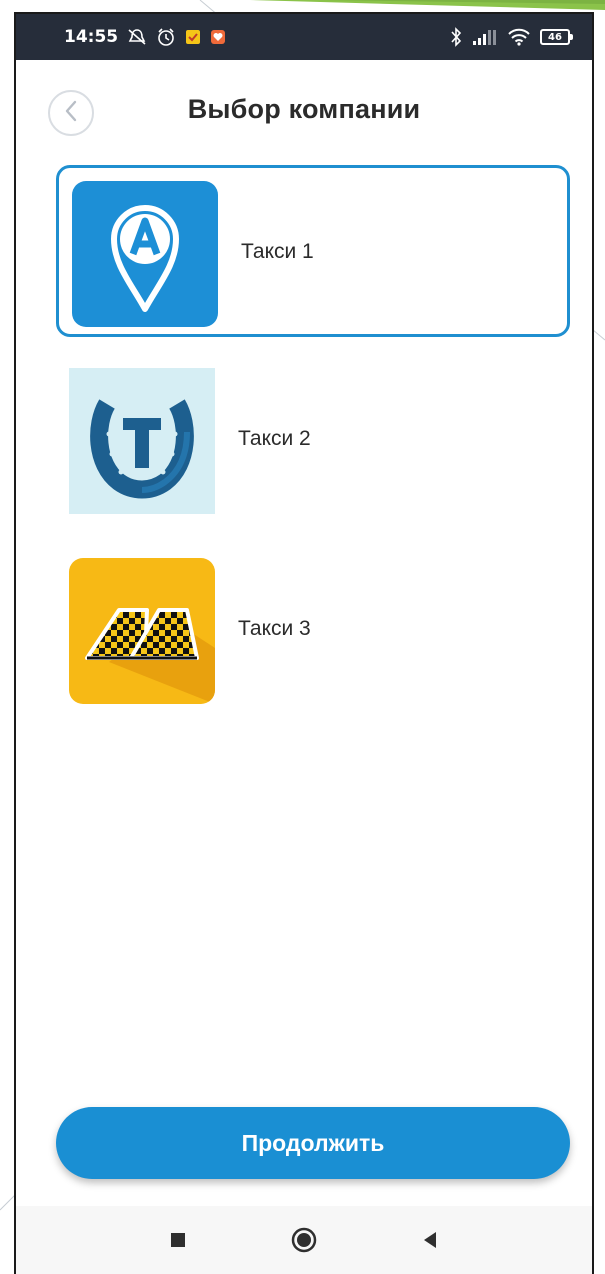 The height and width of the screenshot is (1274, 605). Describe the element at coordinates (519, 37) in the screenshot. I see `wifi-icon` at that location.